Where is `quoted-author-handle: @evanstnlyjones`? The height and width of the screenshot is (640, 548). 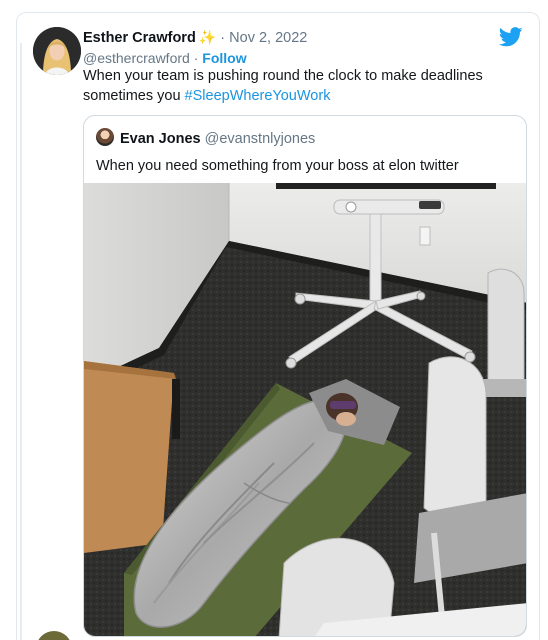
quoted-author-handle: @evanstnlyjones is located at coordinates (260, 139).